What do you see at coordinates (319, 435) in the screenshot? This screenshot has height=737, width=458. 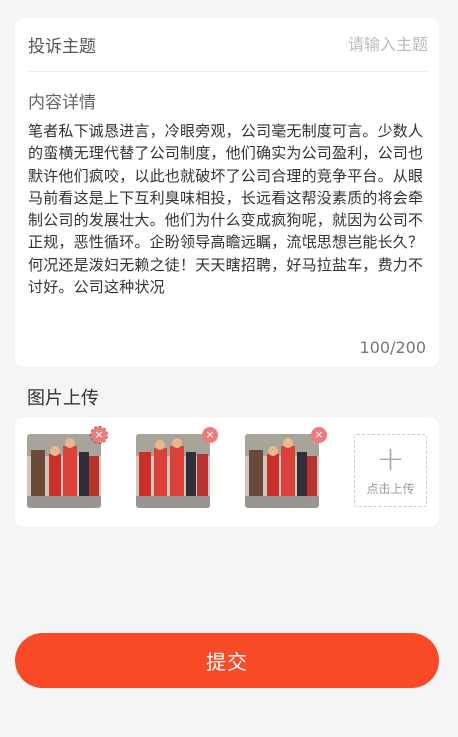 I see `remove-image-3-icon: ×` at bounding box center [319, 435].